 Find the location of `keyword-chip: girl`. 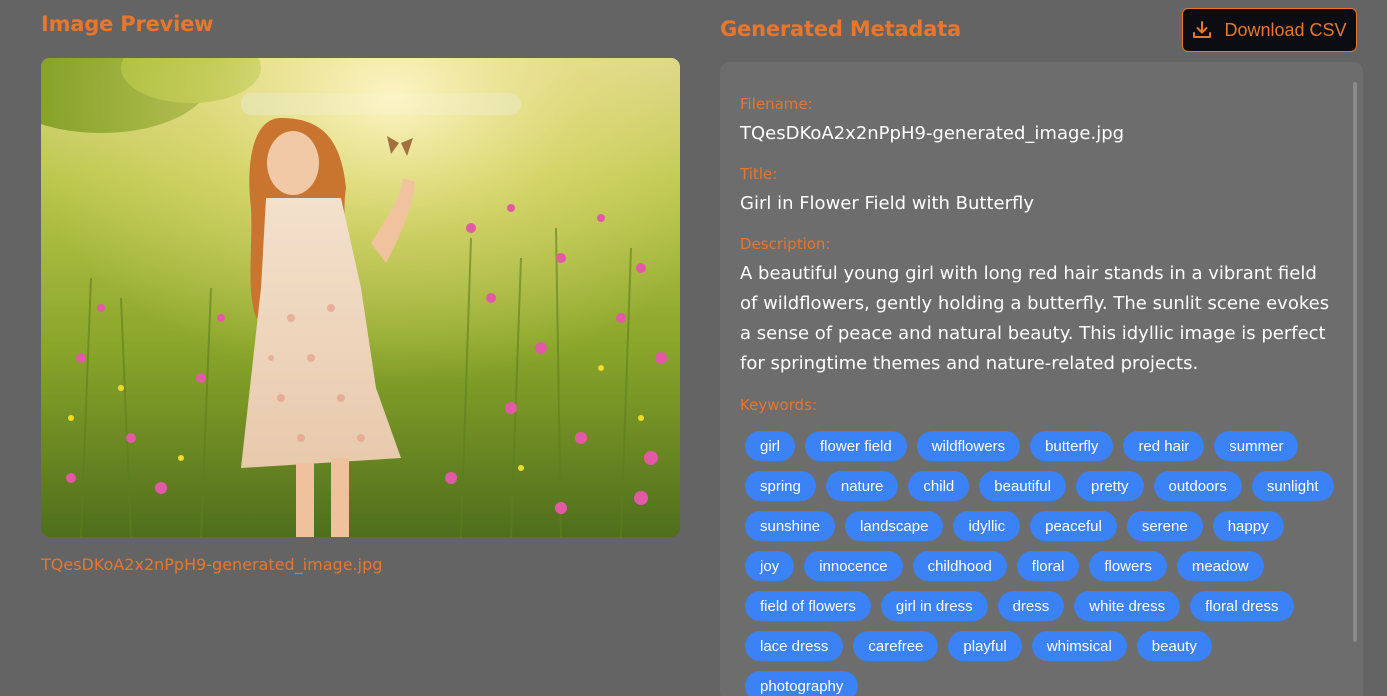

keyword-chip: girl is located at coordinates (770, 446).